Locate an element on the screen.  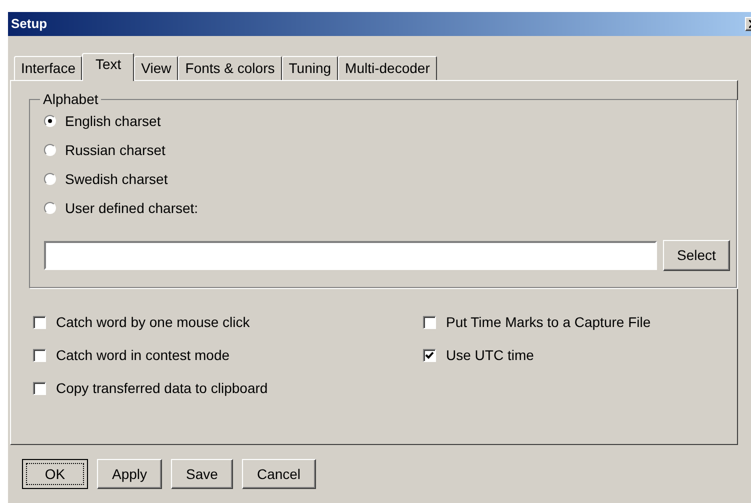
checkbox-label: Put Time Marks to a Capture File is located at coordinates (548, 322).